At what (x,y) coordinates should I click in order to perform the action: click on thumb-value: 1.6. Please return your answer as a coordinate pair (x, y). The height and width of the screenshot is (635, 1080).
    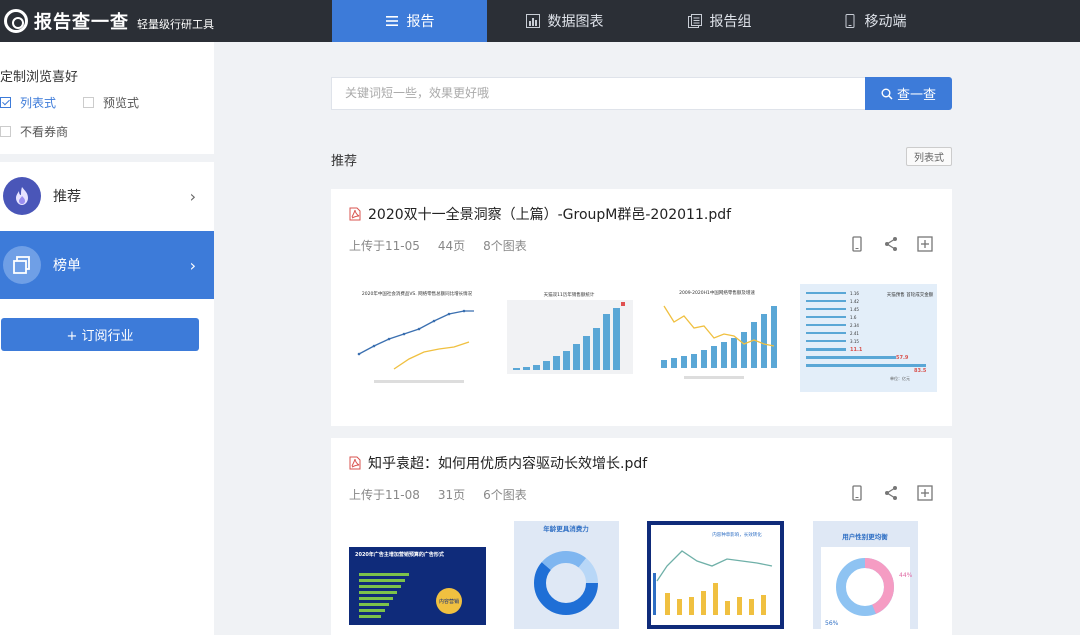
    Looking at the image, I should click on (853, 317).